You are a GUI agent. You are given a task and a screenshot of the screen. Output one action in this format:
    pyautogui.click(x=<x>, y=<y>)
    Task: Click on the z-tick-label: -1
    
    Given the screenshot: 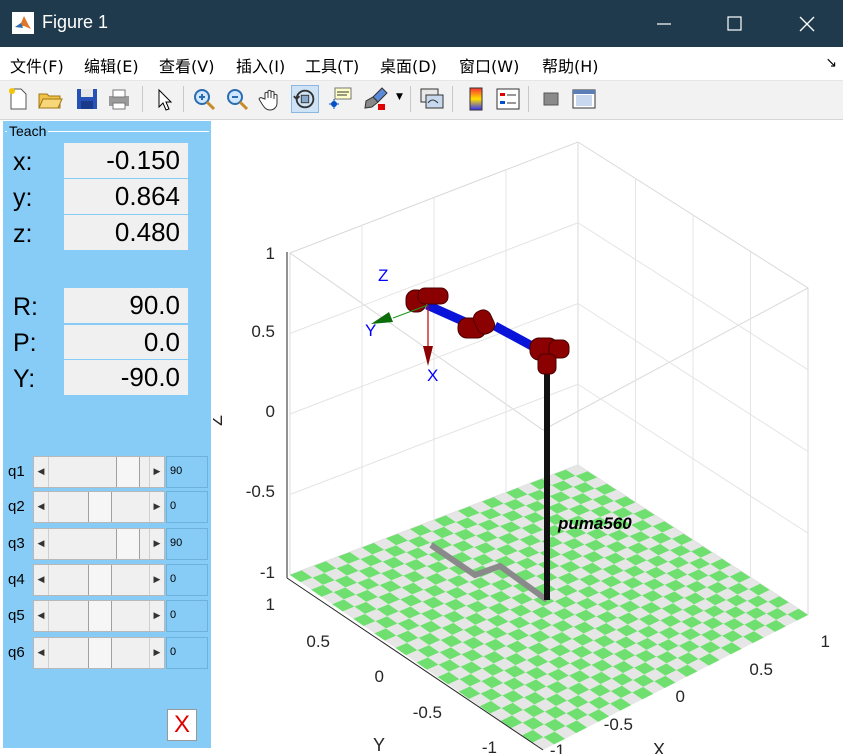 What is the action you would take?
    pyautogui.click(x=267, y=572)
    